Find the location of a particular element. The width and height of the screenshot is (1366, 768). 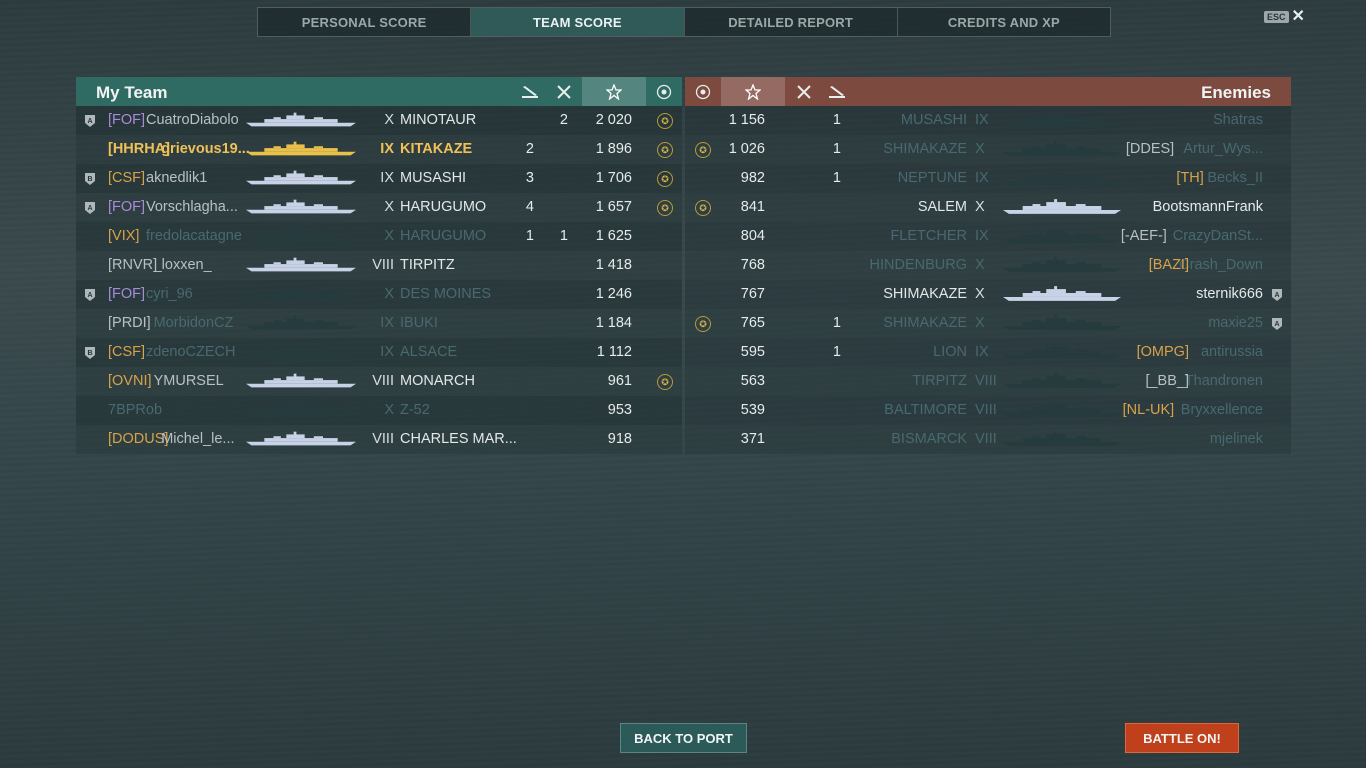

clan-tag: [NL-UK] is located at coordinates (1148, 410).